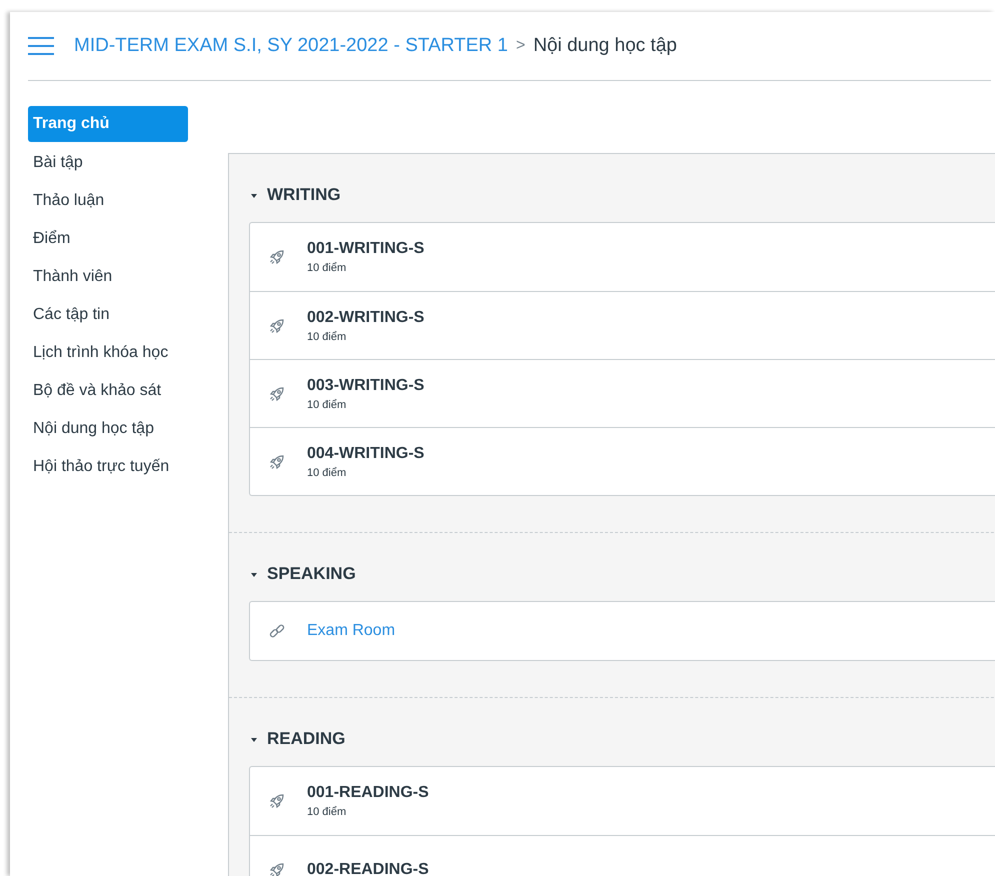 This screenshot has height=876, width=995. What do you see at coordinates (108, 391) in the screenshot?
I see `sidebar-nav-link: Bộ đề và khảo sát` at bounding box center [108, 391].